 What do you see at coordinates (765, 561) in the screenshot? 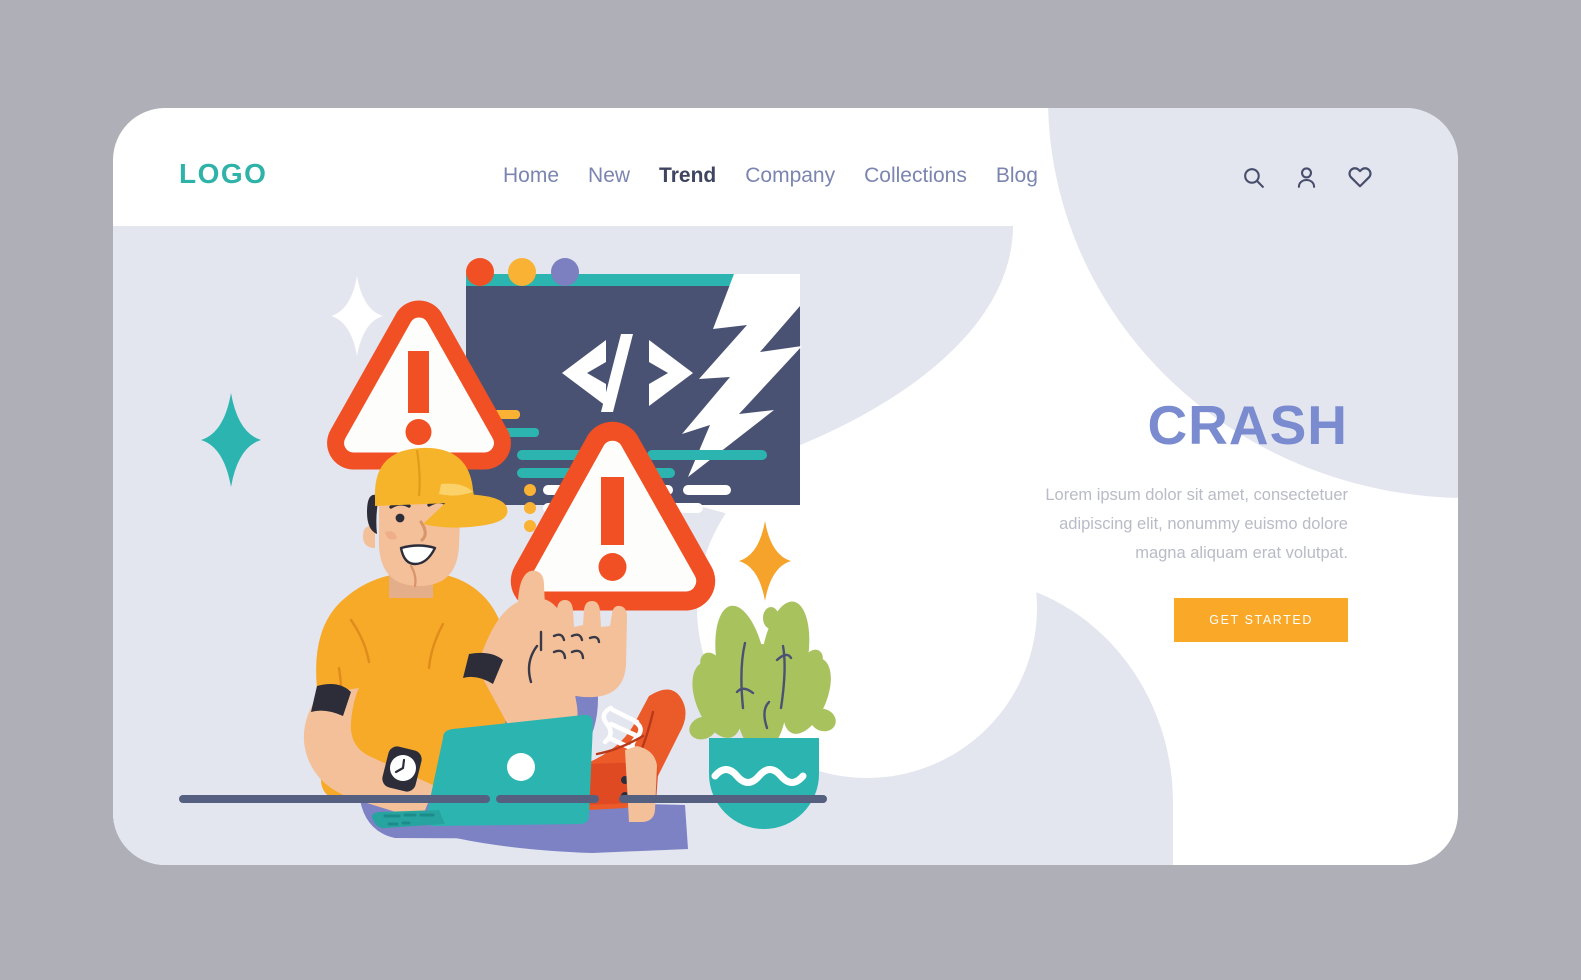
I see `sparkle-amber-icon` at bounding box center [765, 561].